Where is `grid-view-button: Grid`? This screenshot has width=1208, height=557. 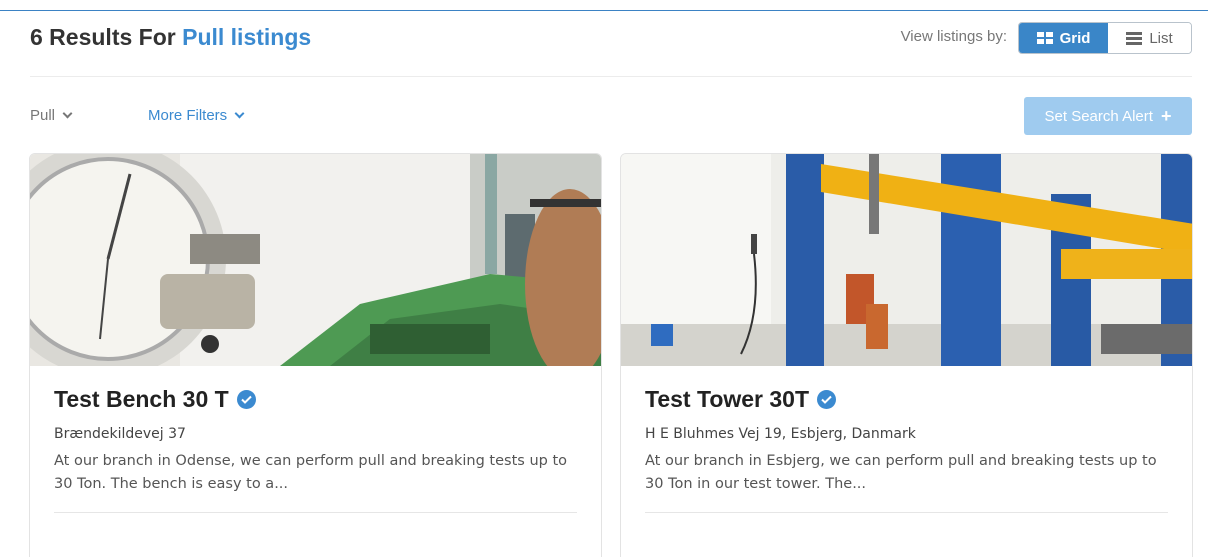 grid-view-button: Grid is located at coordinates (1063, 38).